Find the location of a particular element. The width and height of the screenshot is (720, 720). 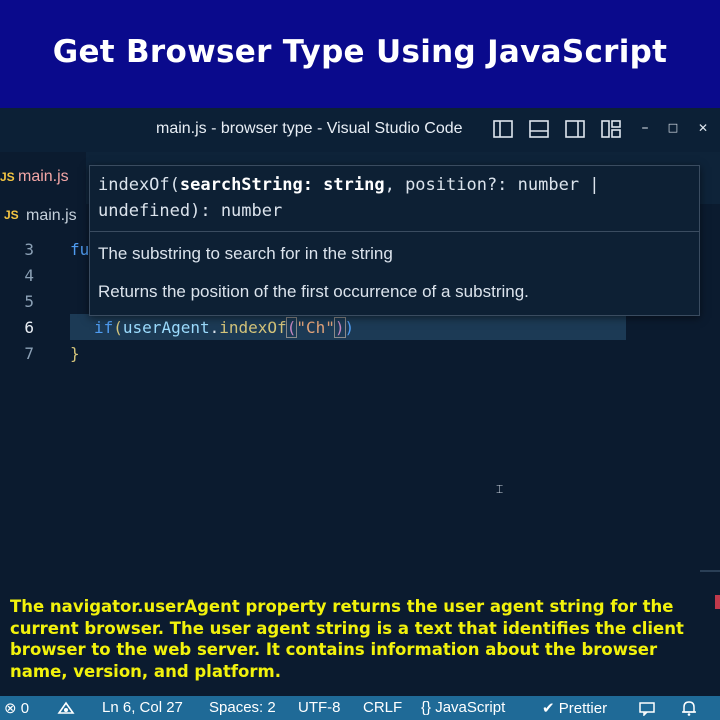

problems-indicator: ⊗ 0 is located at coordinates (16, 708).